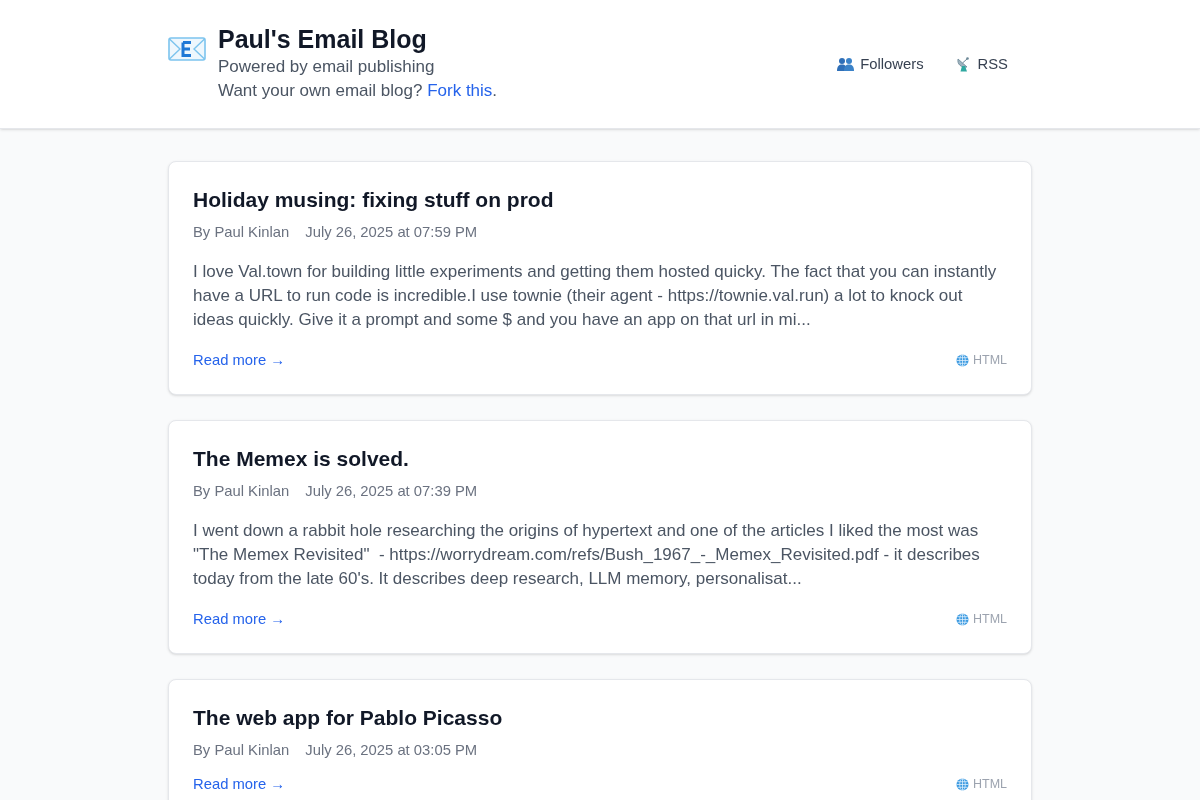  I want to click on post-title: The Memex is solved., so click(600, 459).